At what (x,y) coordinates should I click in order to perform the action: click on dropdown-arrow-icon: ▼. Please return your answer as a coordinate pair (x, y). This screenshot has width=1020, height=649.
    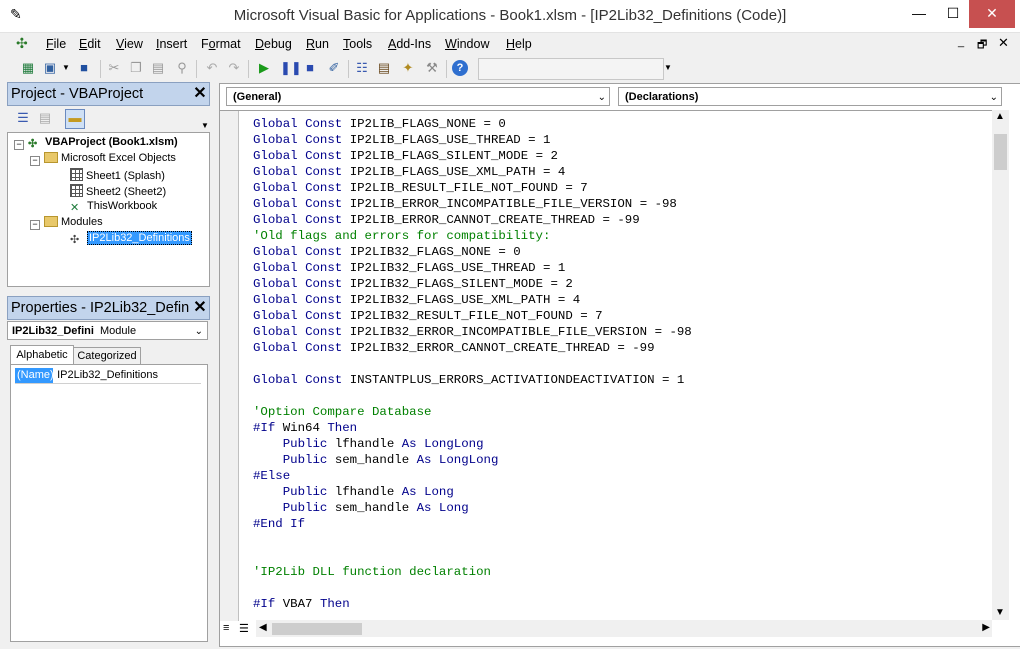
    Looking at the image, I should click on (66, 68).